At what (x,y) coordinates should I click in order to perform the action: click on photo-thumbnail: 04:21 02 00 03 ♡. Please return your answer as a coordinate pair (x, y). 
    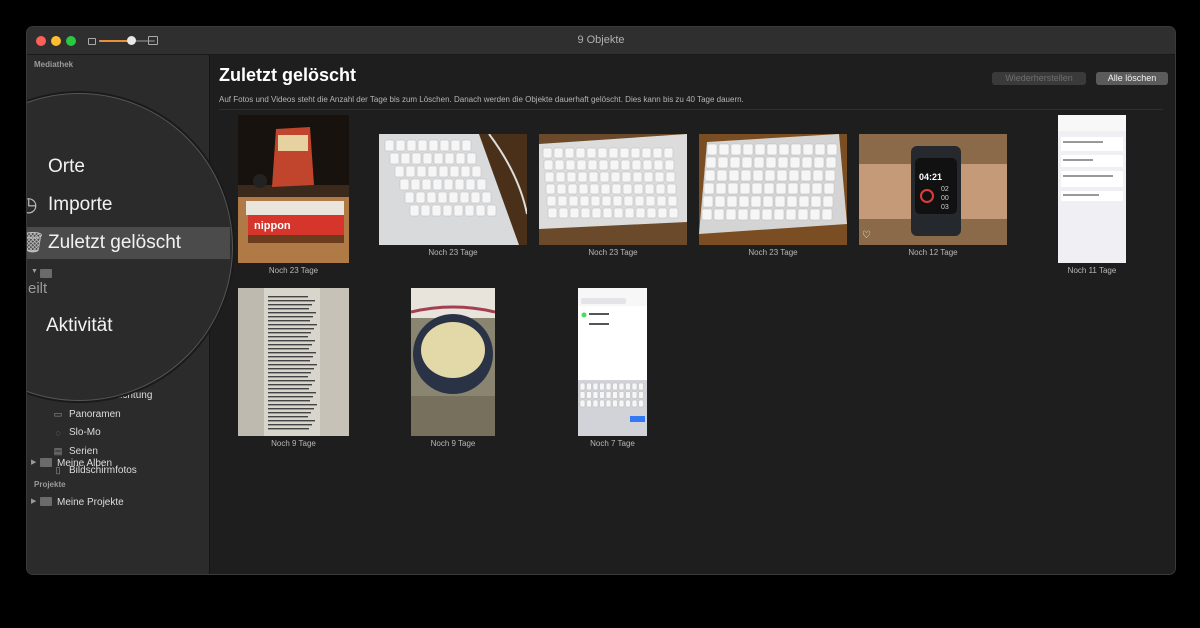
    Looking at the image, I should click on (933, 189).